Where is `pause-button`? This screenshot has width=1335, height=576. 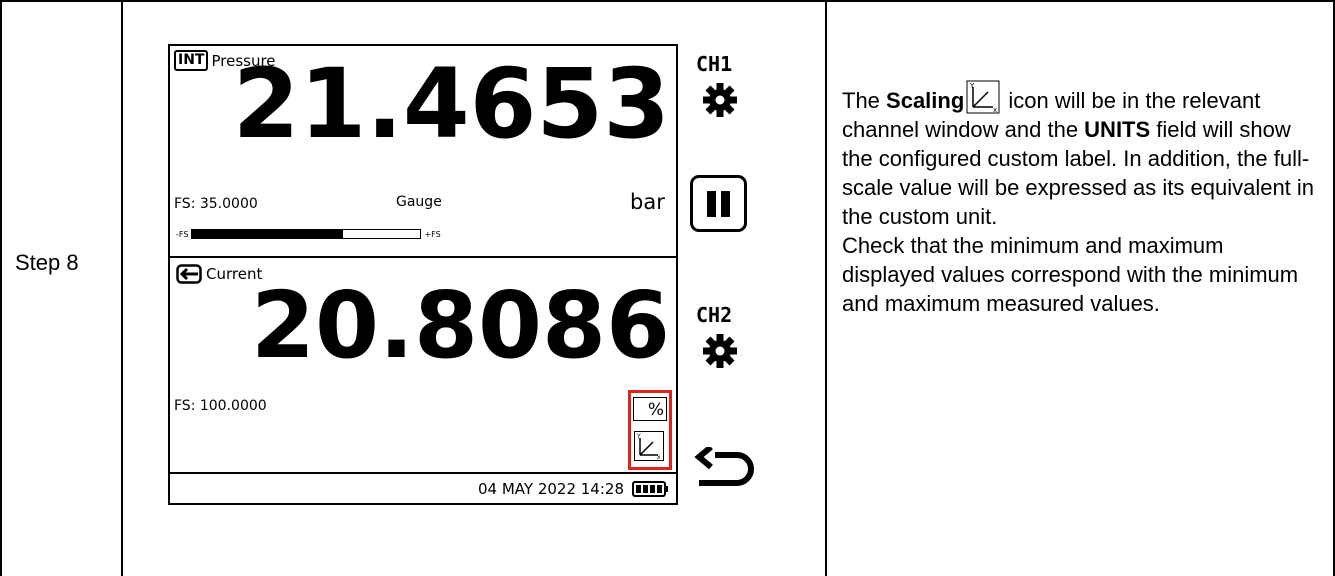 pause-button is located at coordinates (718, 203).